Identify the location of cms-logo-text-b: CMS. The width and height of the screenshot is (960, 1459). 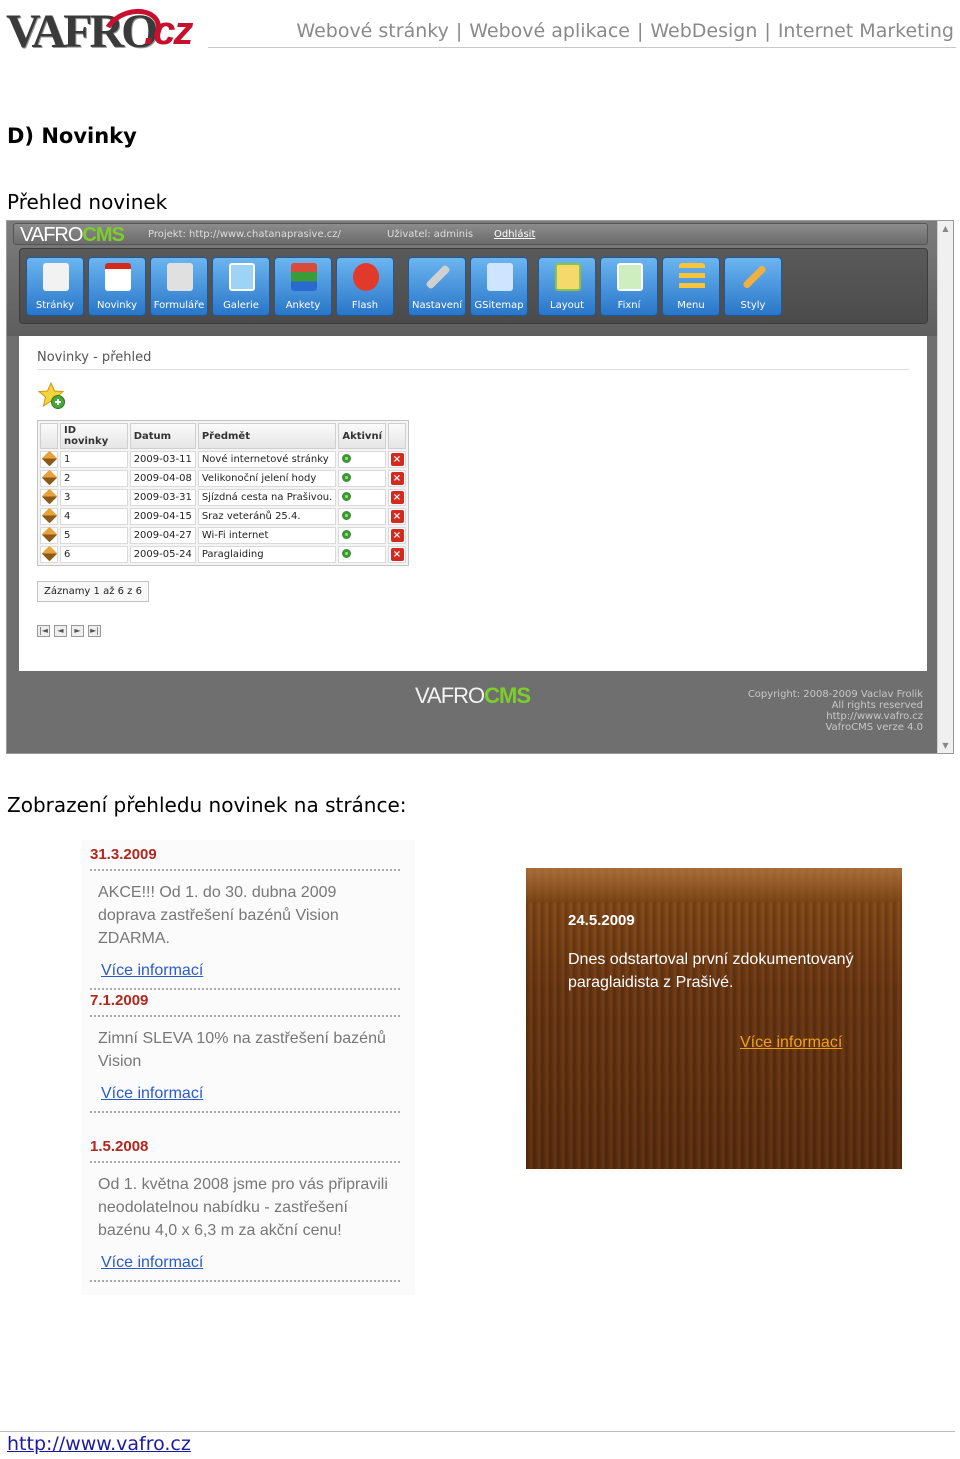
(103, 235).